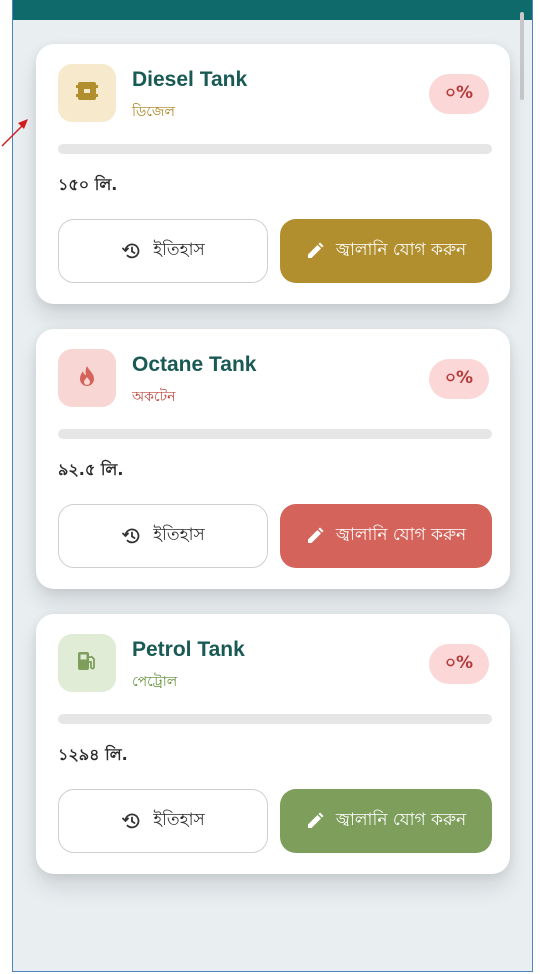 The height and width of the screenshot is (974, 540). Describe the element at coordinates (91, 469) in the screenshot. I see `tank-amount: ৯২.৫ লি.` at that location.